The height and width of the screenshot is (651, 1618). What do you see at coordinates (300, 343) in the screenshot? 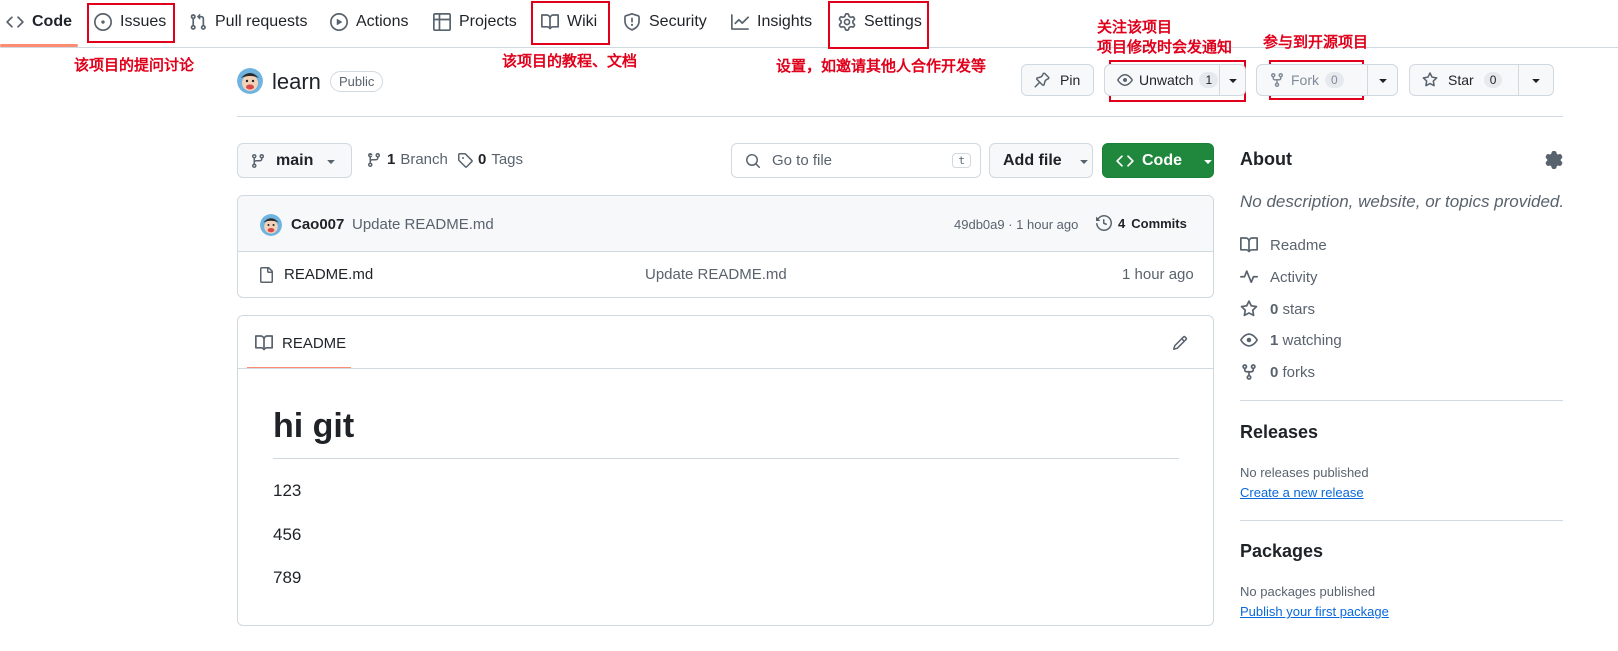
I see `readme-tab: README` at bounding box center [300, 343].